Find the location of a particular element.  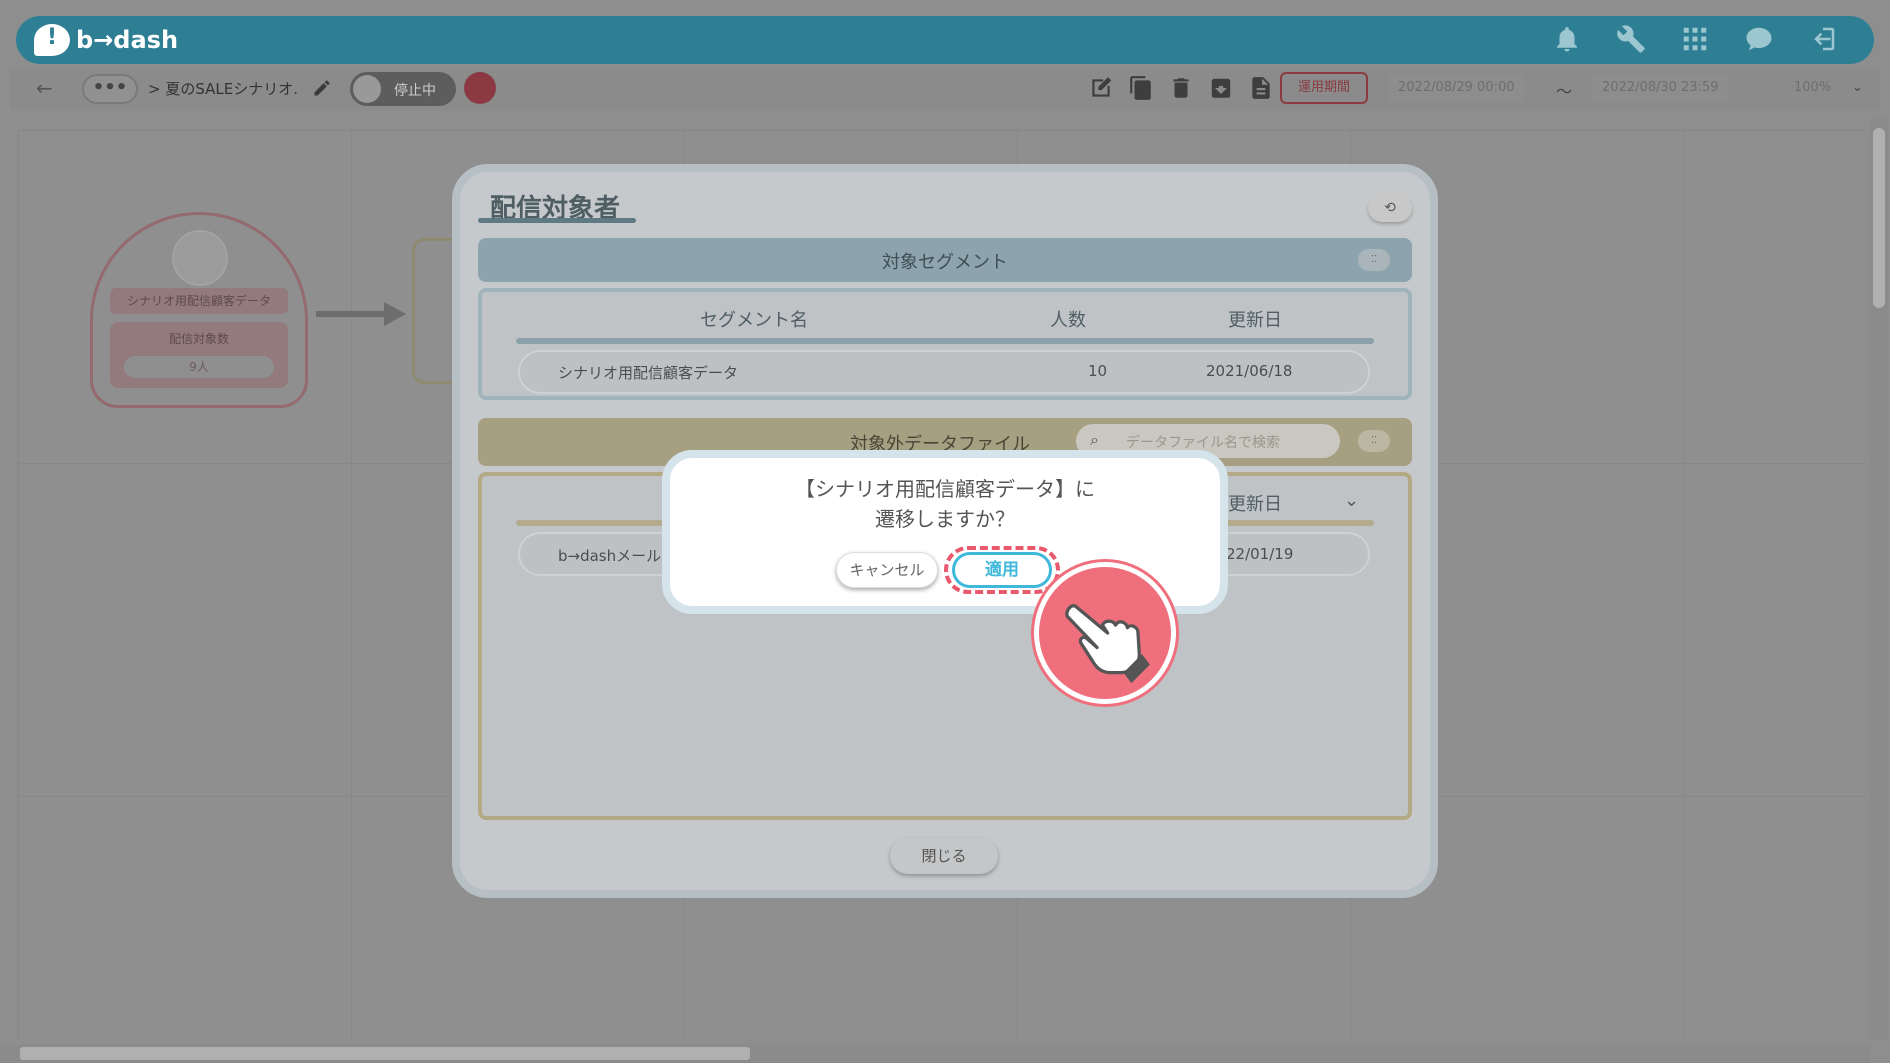

cancel-button: キャンセル is located at coordinates (887, 570).